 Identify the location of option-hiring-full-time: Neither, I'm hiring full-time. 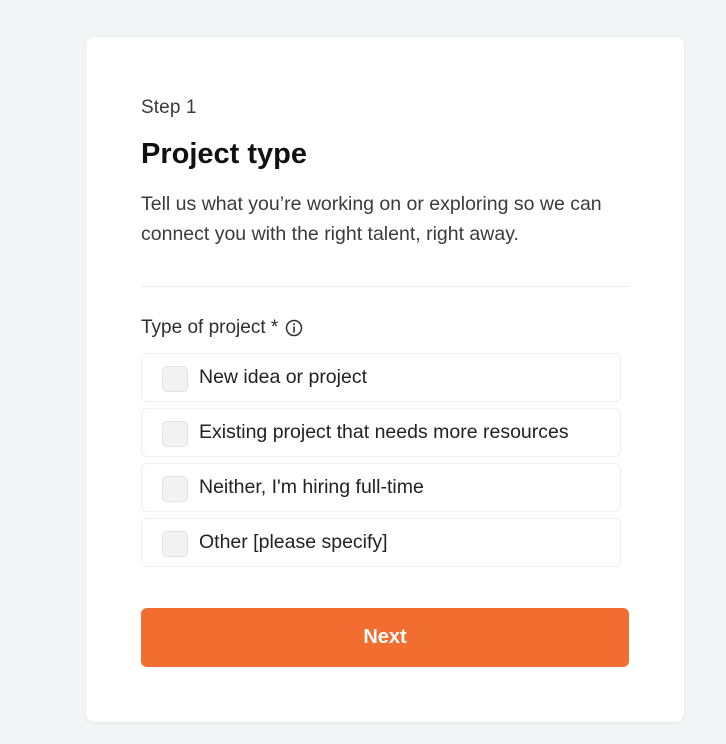
(381, 487).